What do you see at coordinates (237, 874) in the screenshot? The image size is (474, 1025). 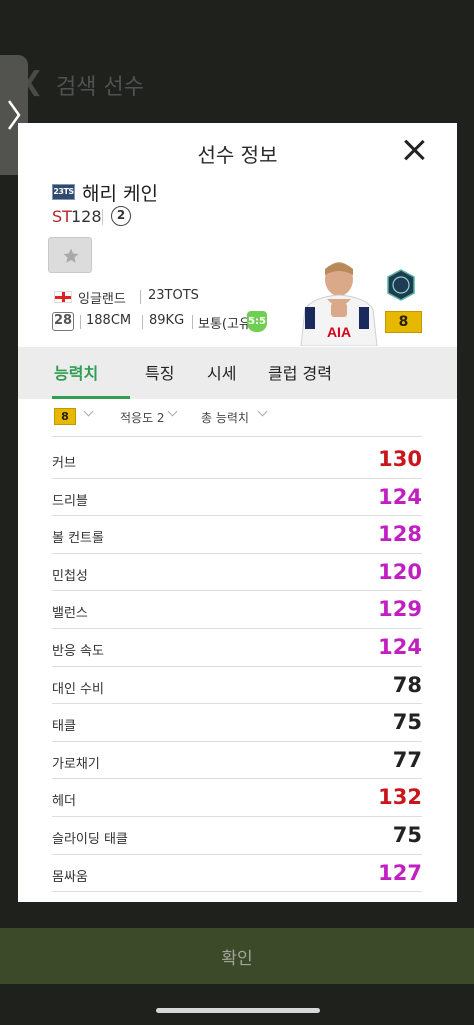 I see `stat-row: 몸싸움 127` at bounding box center [237, 874].